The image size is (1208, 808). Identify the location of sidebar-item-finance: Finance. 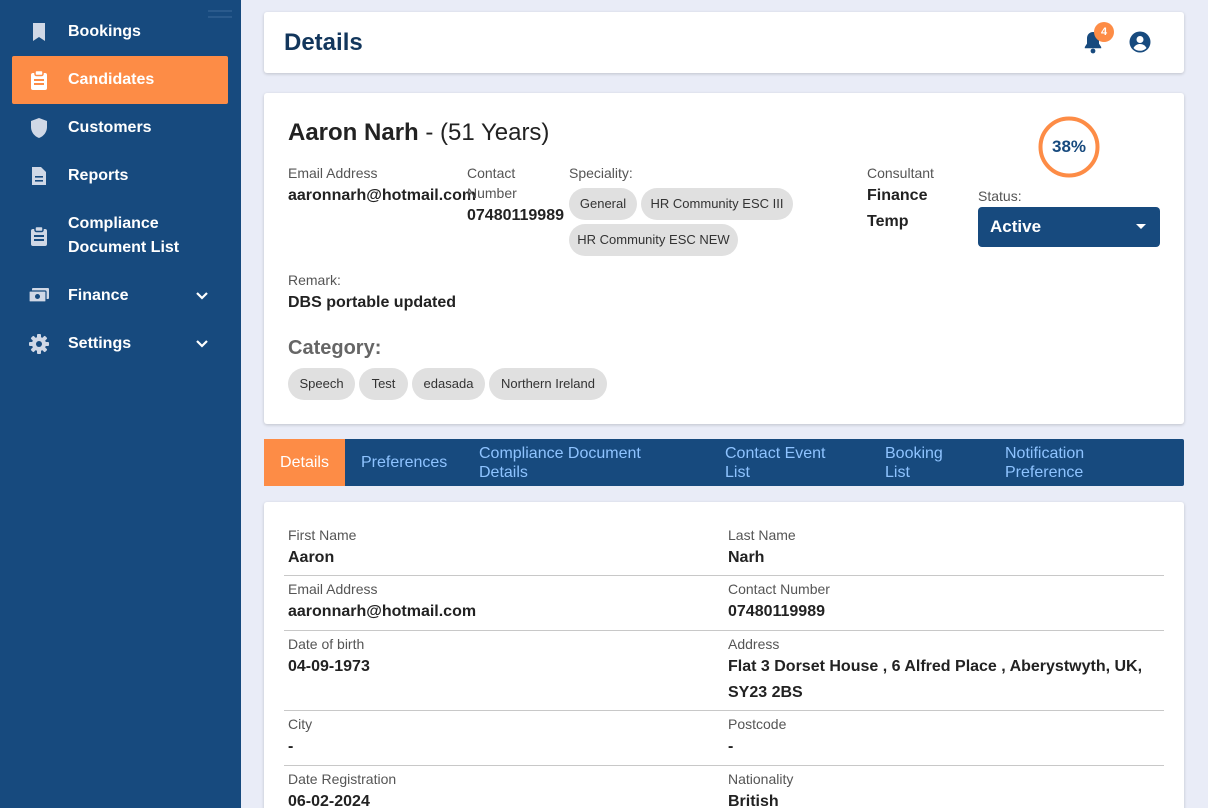
(120, 296).